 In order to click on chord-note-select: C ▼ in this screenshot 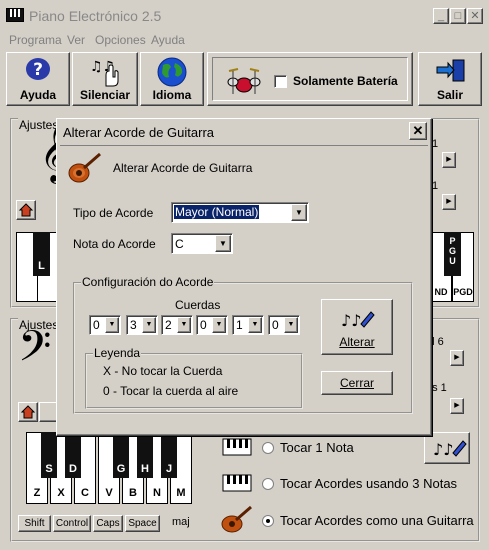, I will do `click(202, 243)`.